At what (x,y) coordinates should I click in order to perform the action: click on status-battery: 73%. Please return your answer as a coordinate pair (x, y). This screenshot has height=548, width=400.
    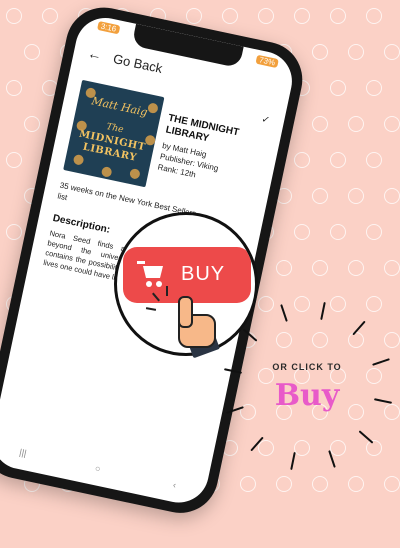
    Looking at the image, I should click on (267, 61).